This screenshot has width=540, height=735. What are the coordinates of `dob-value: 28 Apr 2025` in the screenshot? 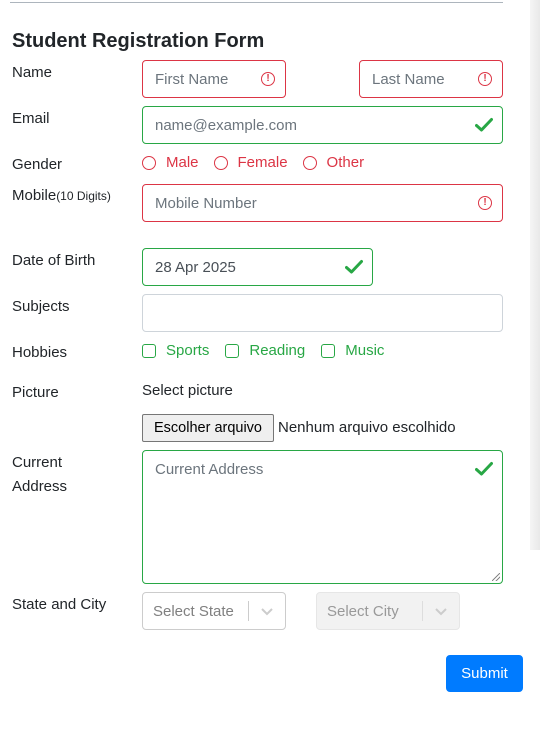 It's located at (195, 267).